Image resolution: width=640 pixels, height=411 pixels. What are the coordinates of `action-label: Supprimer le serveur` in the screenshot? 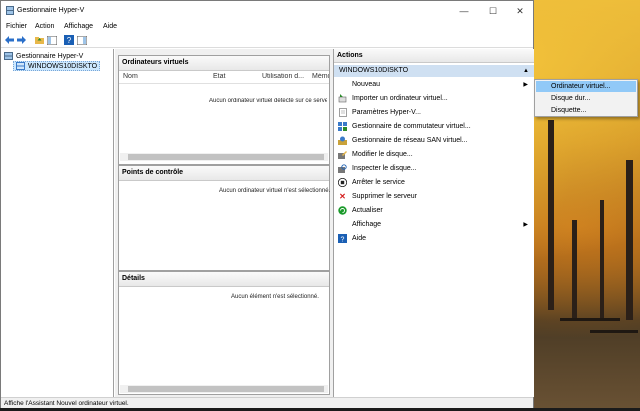 It's located at (384, 196).